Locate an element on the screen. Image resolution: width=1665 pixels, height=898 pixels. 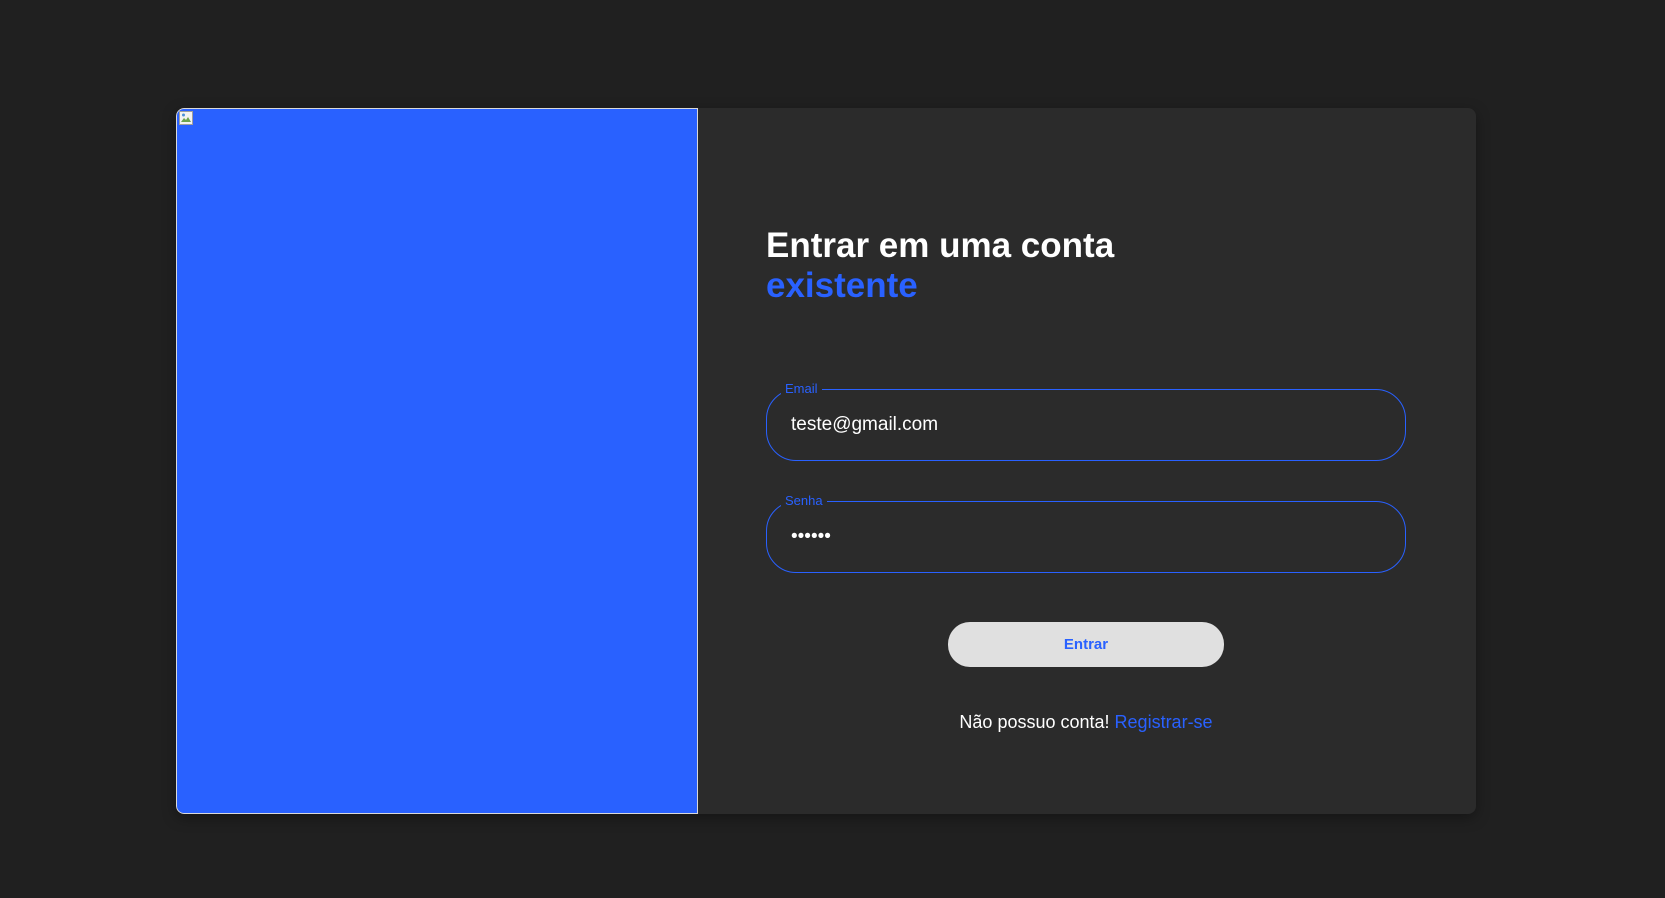
page-title: Entrar em uma conta existente is located at coordinates (940, 266).